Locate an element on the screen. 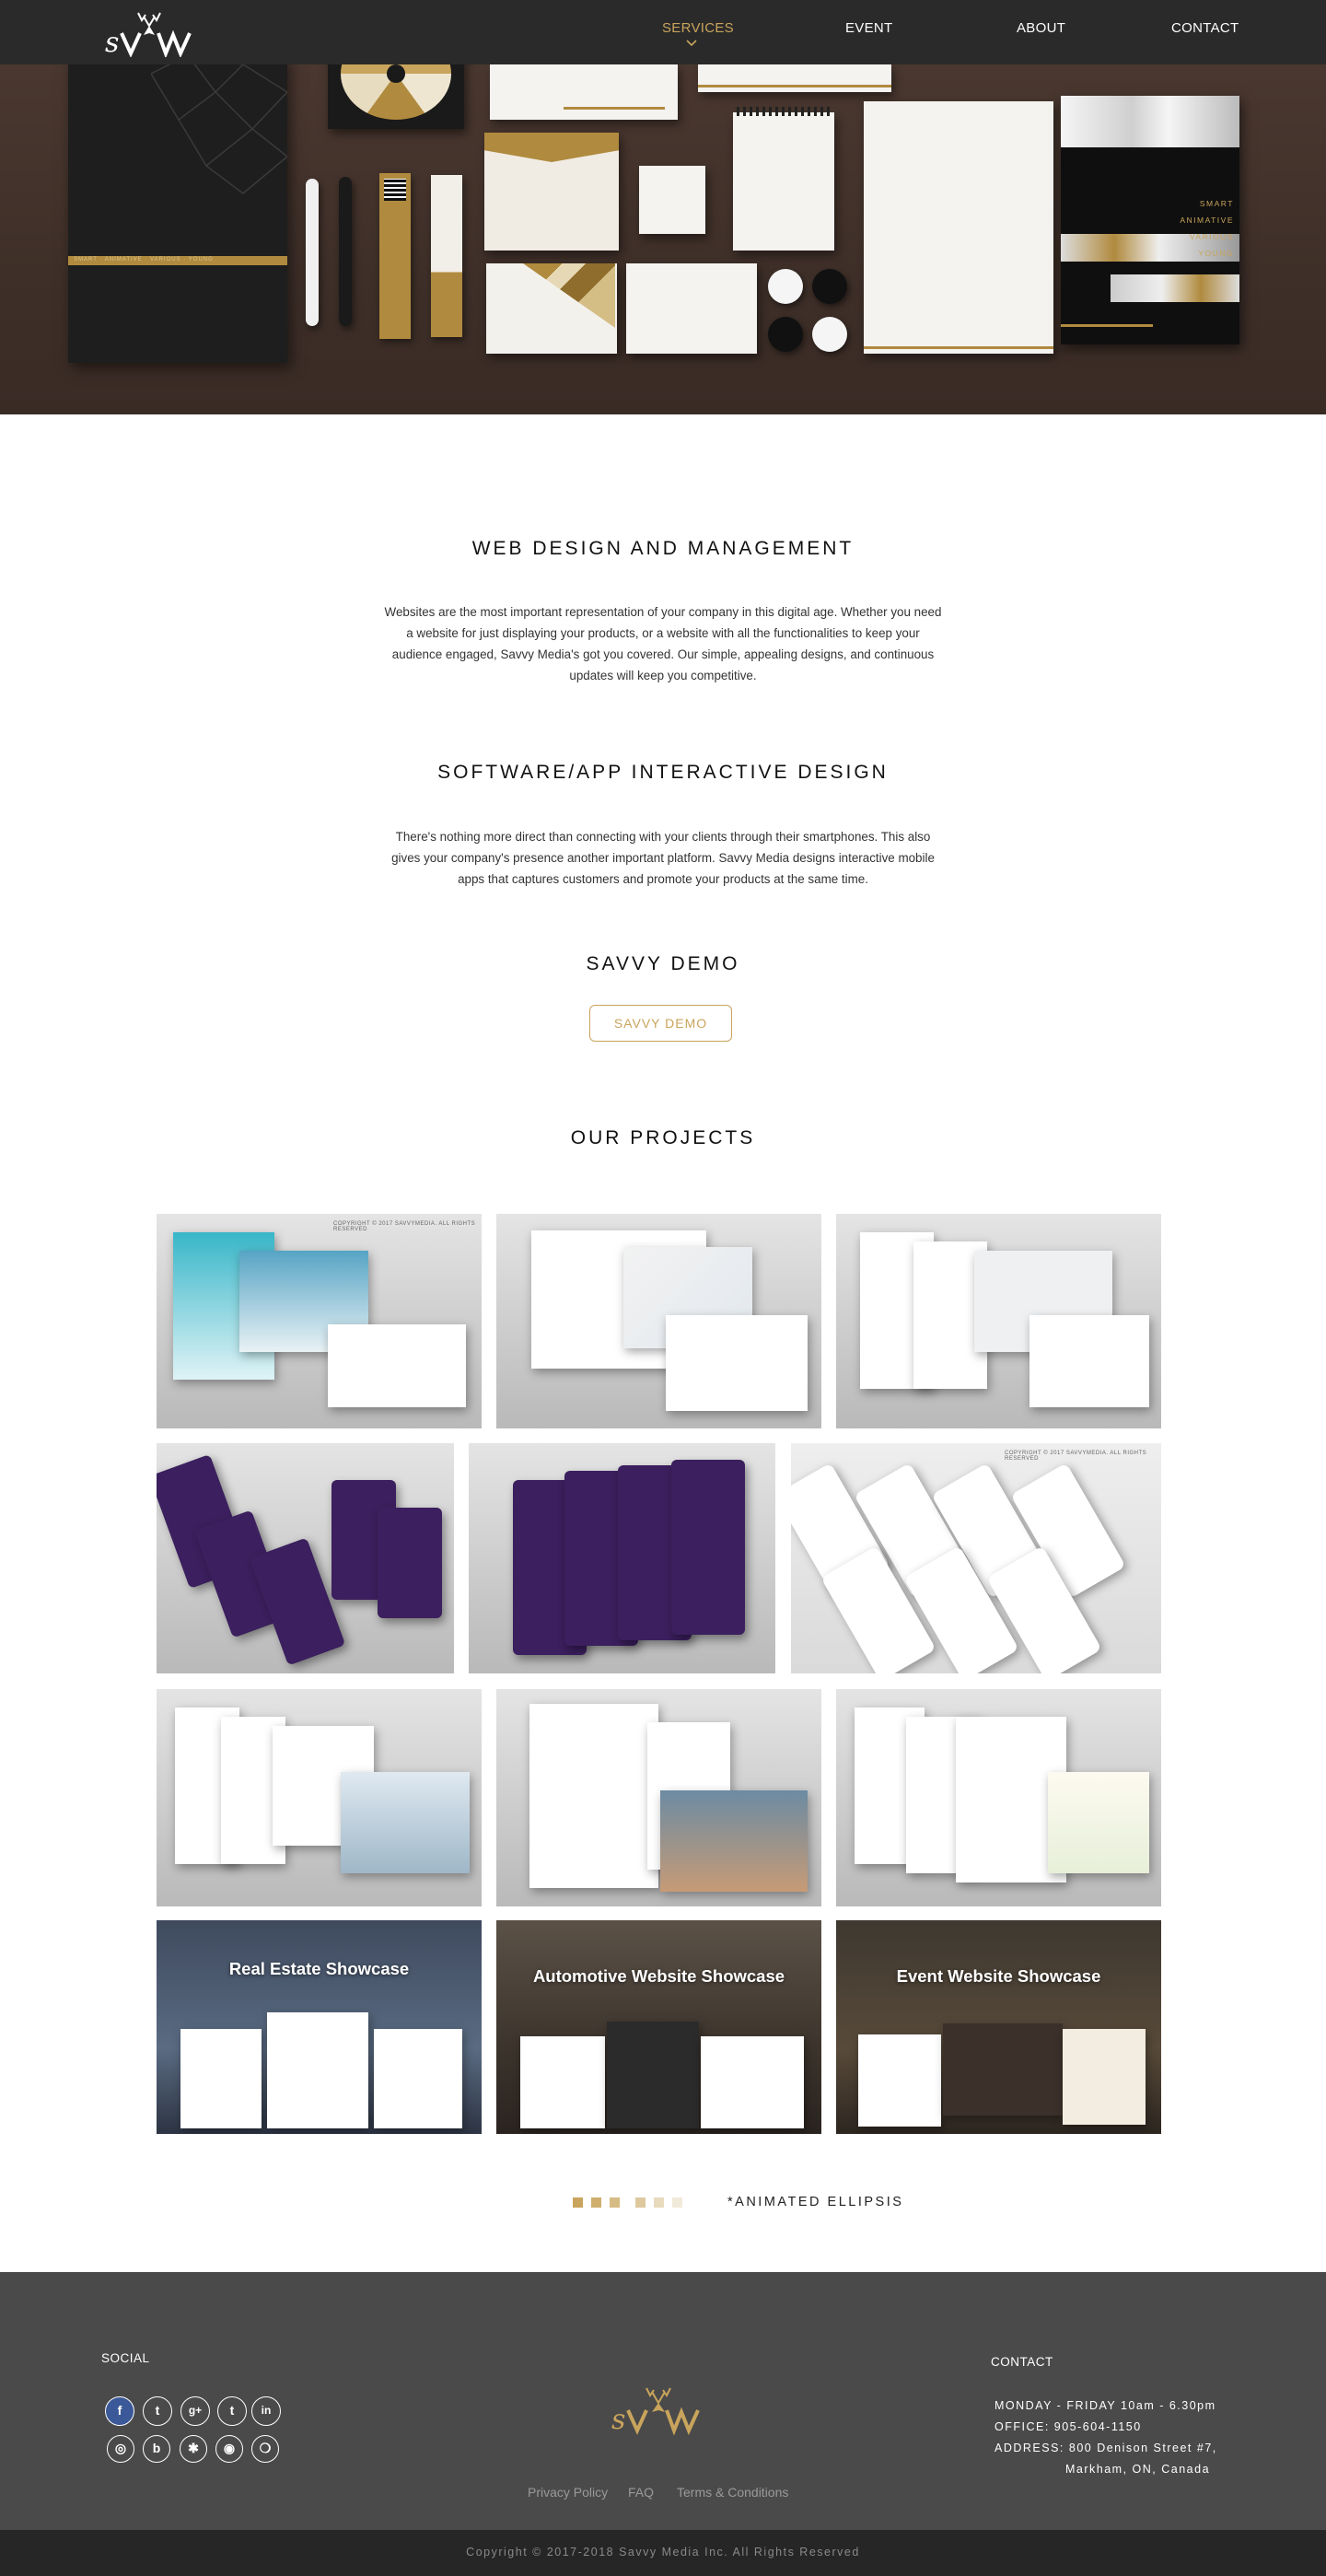 This screenshot has width=1326, height=2576. yelp-icon: ✱ is located at coordinates (193, 2449).